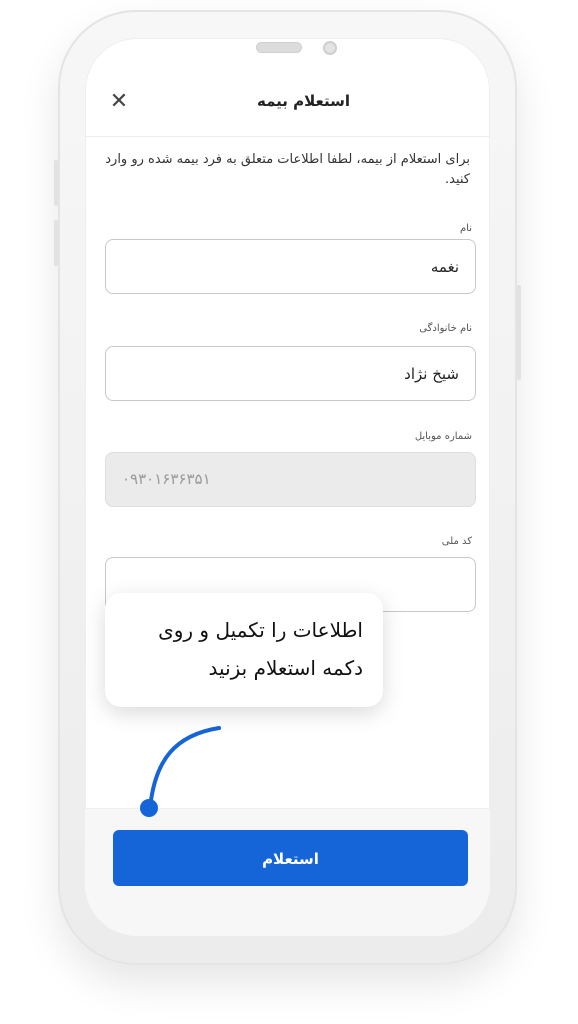 The width and height of the screenshot is (578, 1024). What do you see at coordinates (149, 808) in the screenshot?
I see `pointer-dot` at bounding box center [149, 808].